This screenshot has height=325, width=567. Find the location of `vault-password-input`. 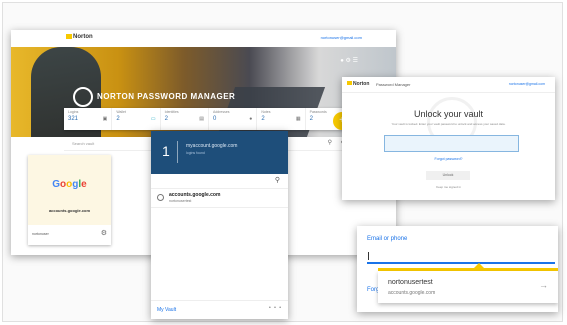

vault-password-input is located at coordinates (451, 143).